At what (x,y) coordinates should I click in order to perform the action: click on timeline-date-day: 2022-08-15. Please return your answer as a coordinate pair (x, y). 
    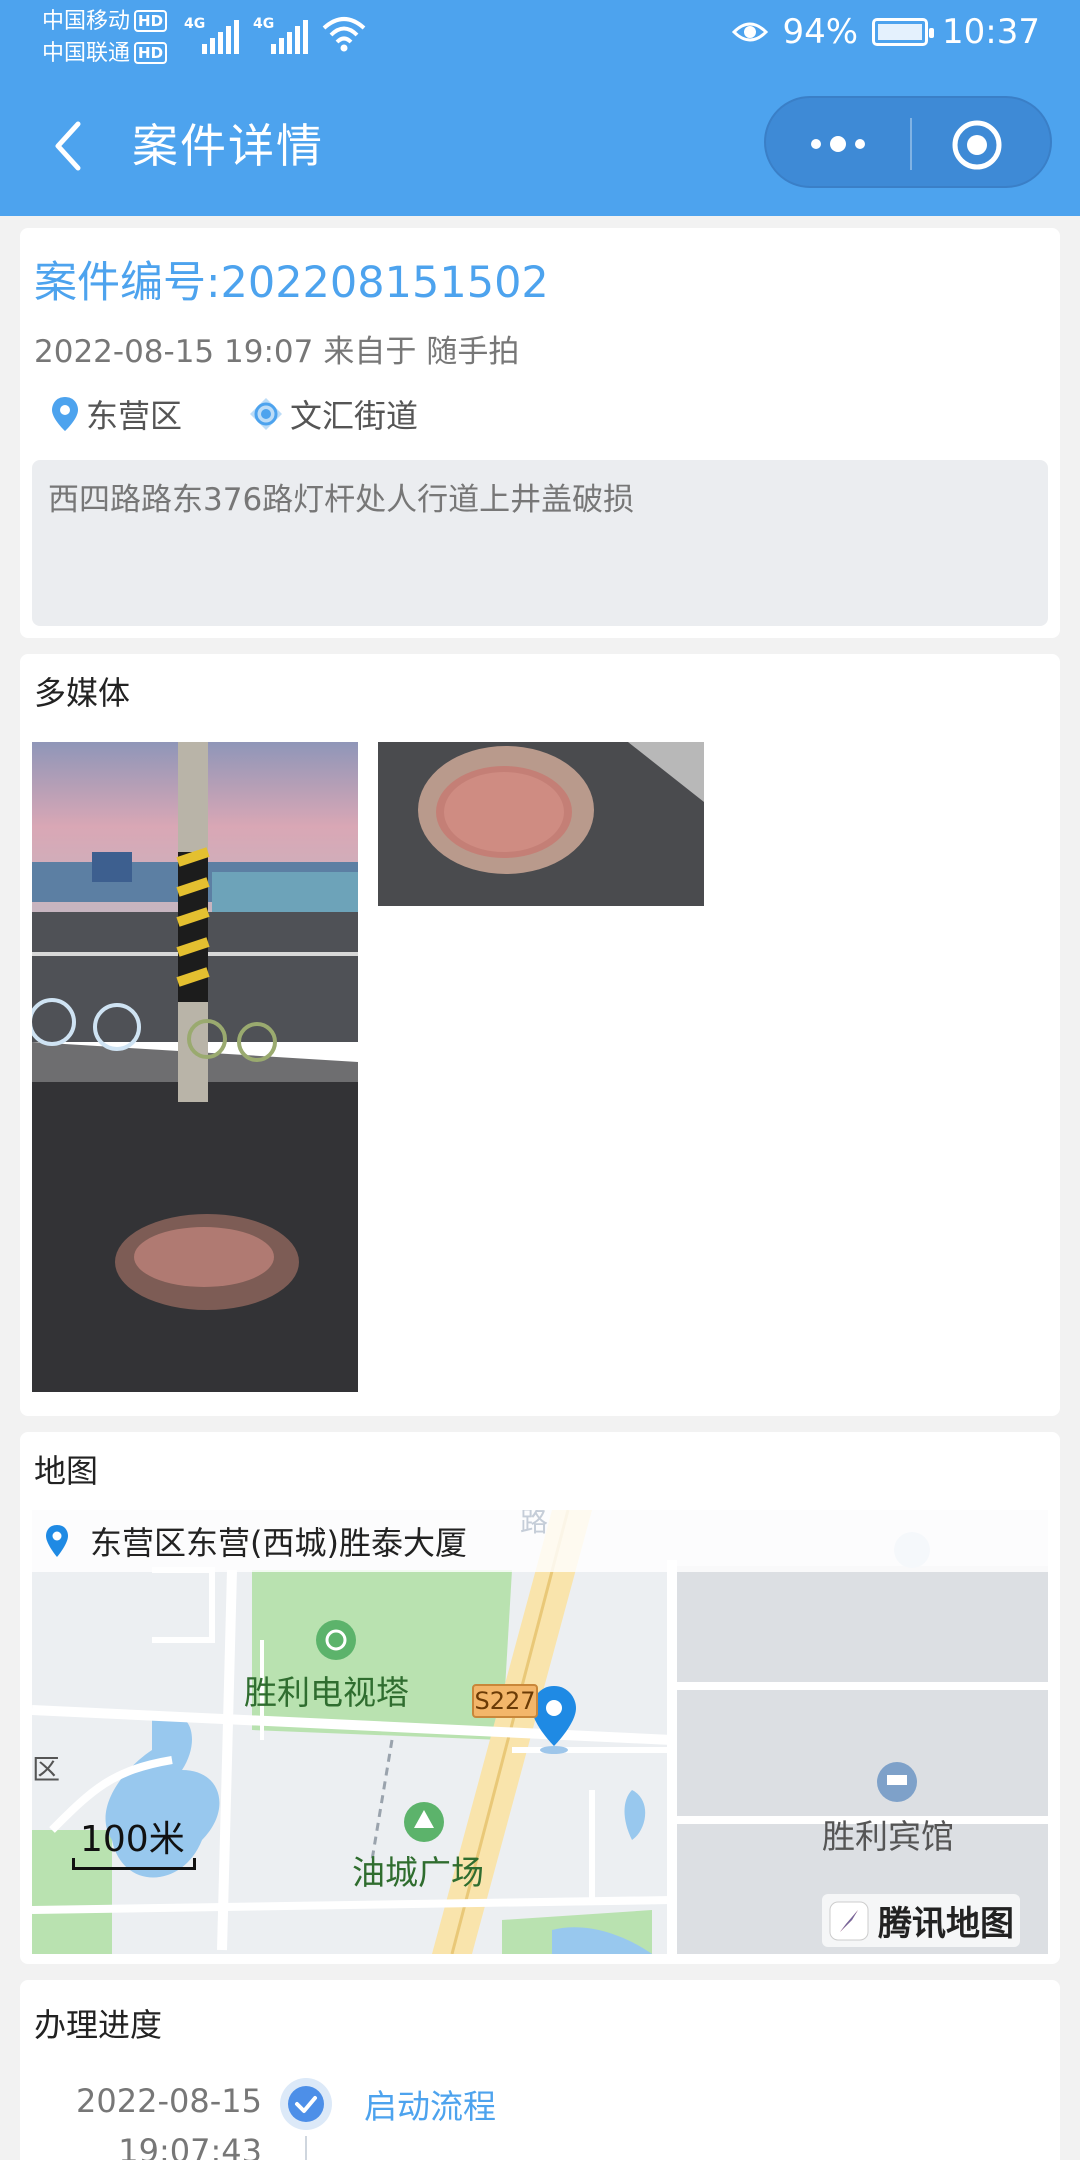
    Looking at the image, I should click on (169, 2101).